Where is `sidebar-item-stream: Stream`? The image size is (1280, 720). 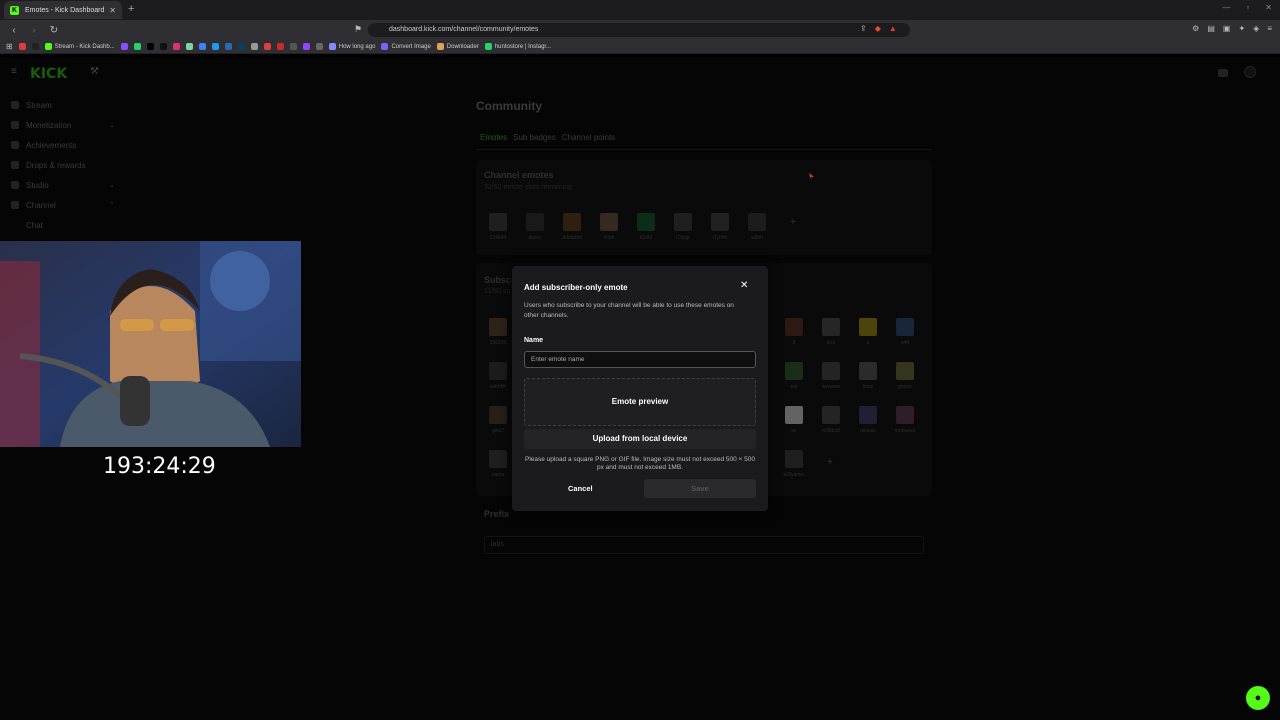 sidebar-item-stream: Stream is located at coordinates (65, 105).